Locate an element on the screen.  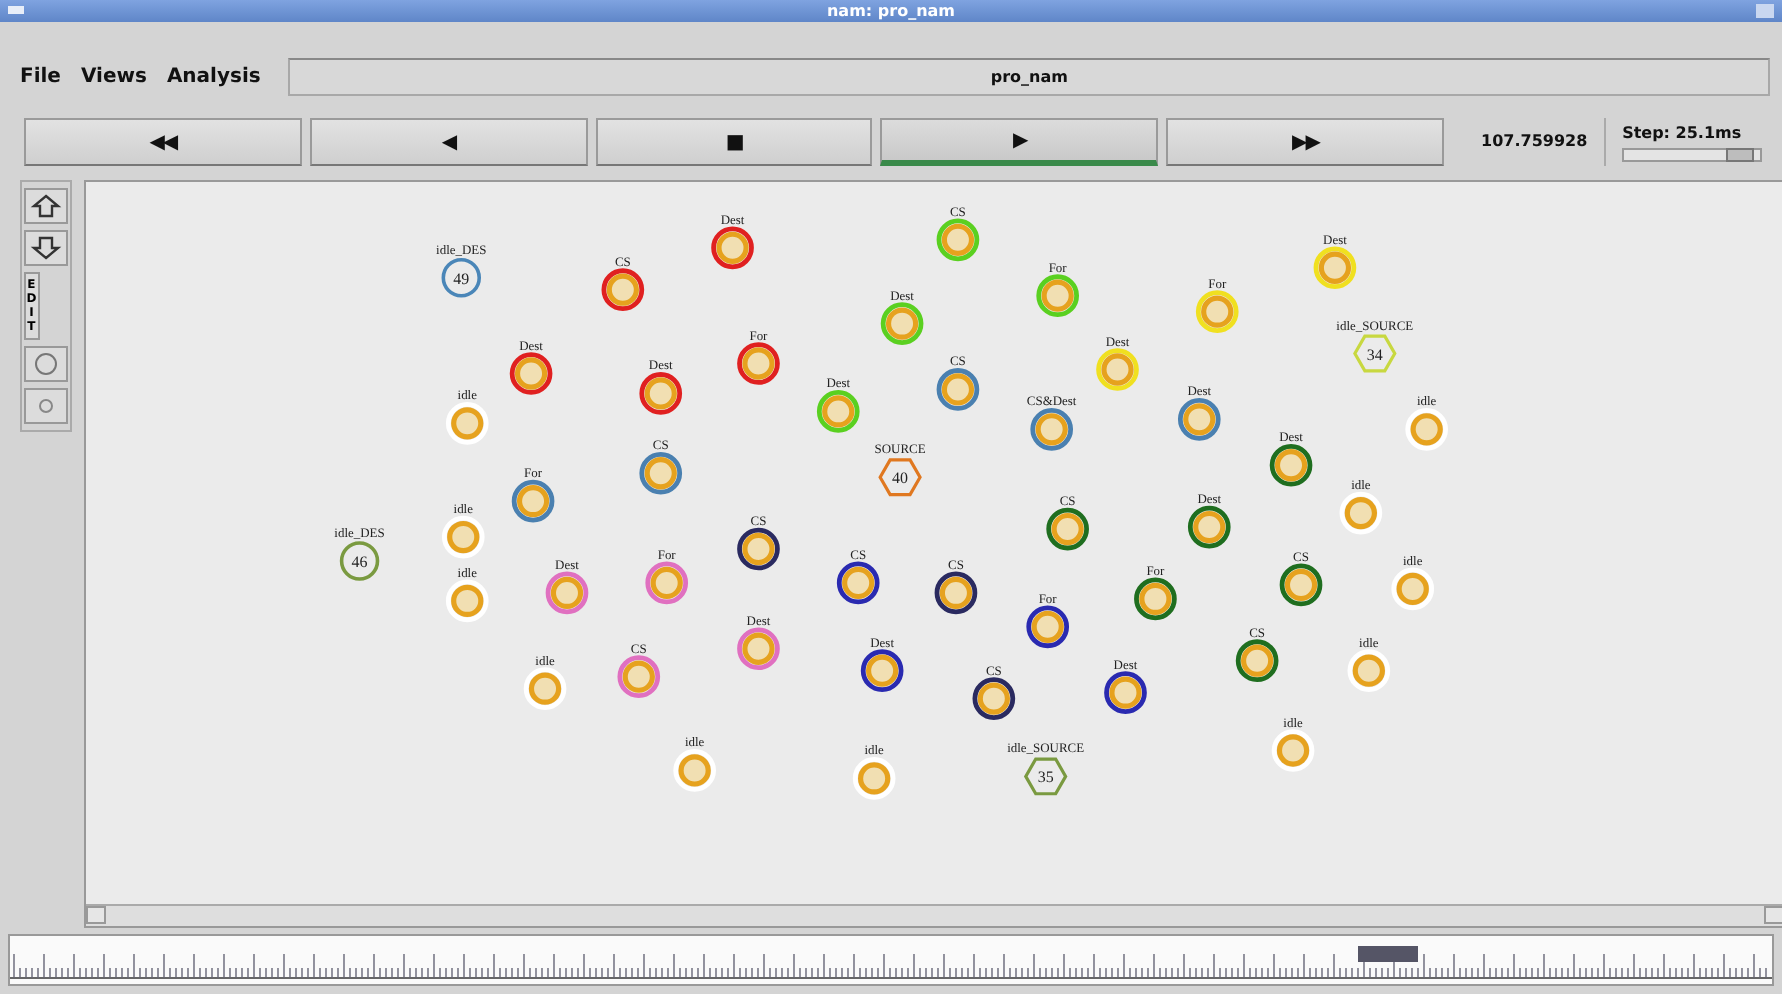
node-number: 35 is located at coordinates (1045, 777).